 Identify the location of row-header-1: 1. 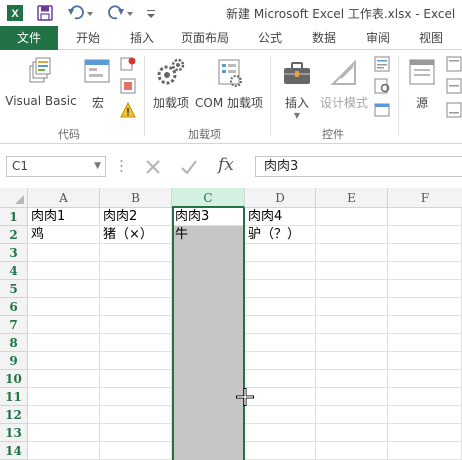
(14, 217).